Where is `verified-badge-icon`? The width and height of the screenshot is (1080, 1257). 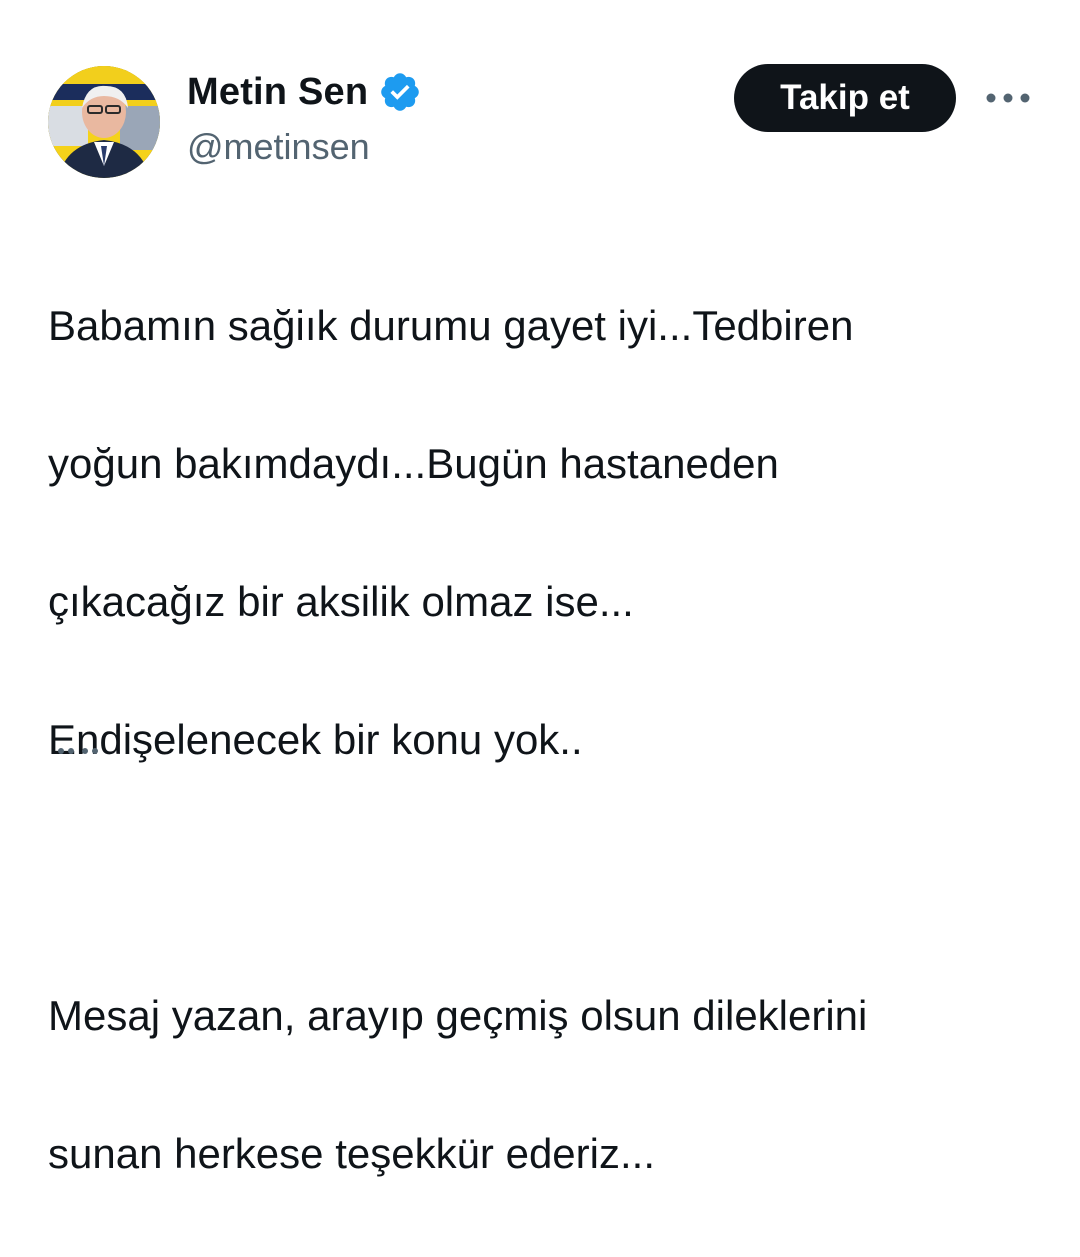 verified-badge-icon is located at coordinates (400, 92).